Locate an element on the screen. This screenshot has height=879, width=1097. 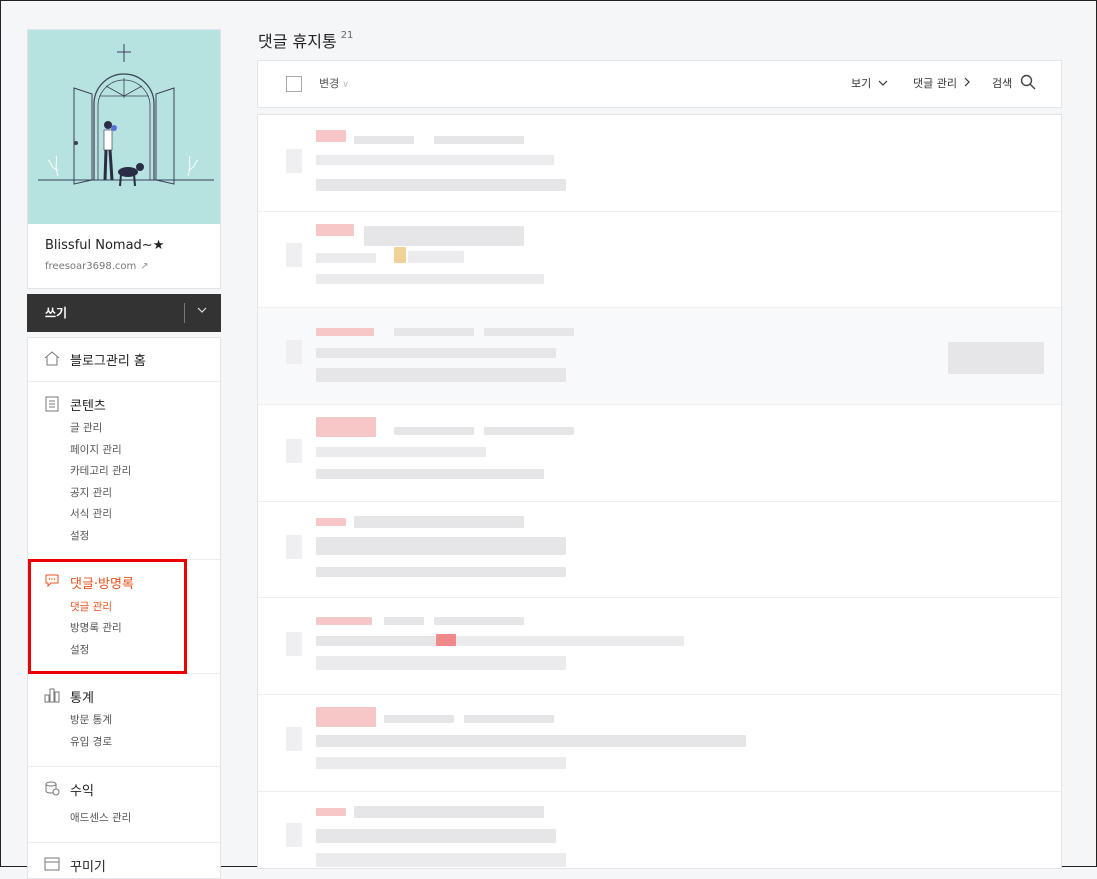
blog-name: Blissful Nomad~★ is located at coordinates (104, 245).